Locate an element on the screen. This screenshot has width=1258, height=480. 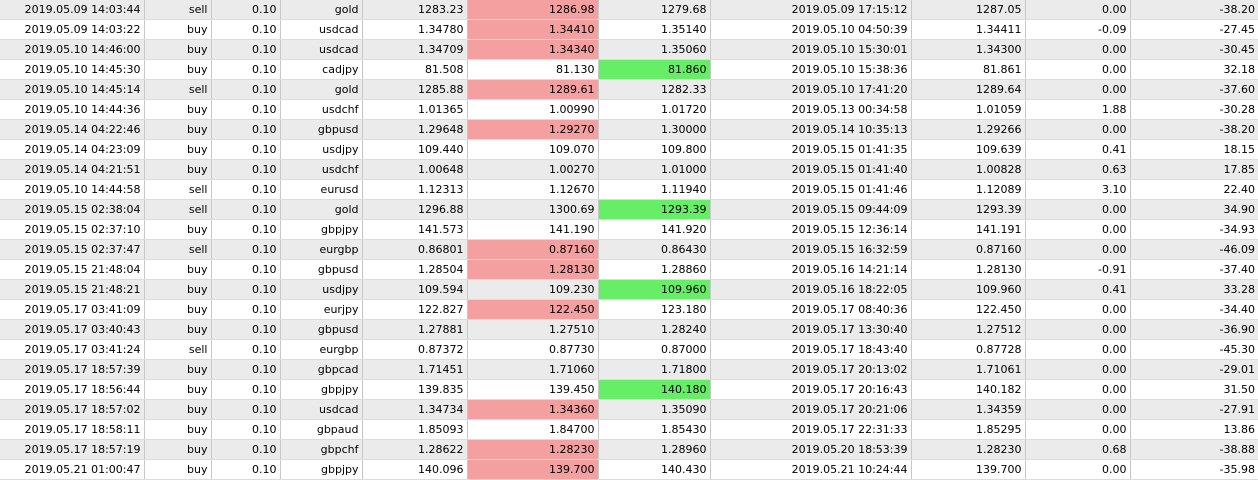
cell-close-price: 140.182 is located at coordinates (968, 389).